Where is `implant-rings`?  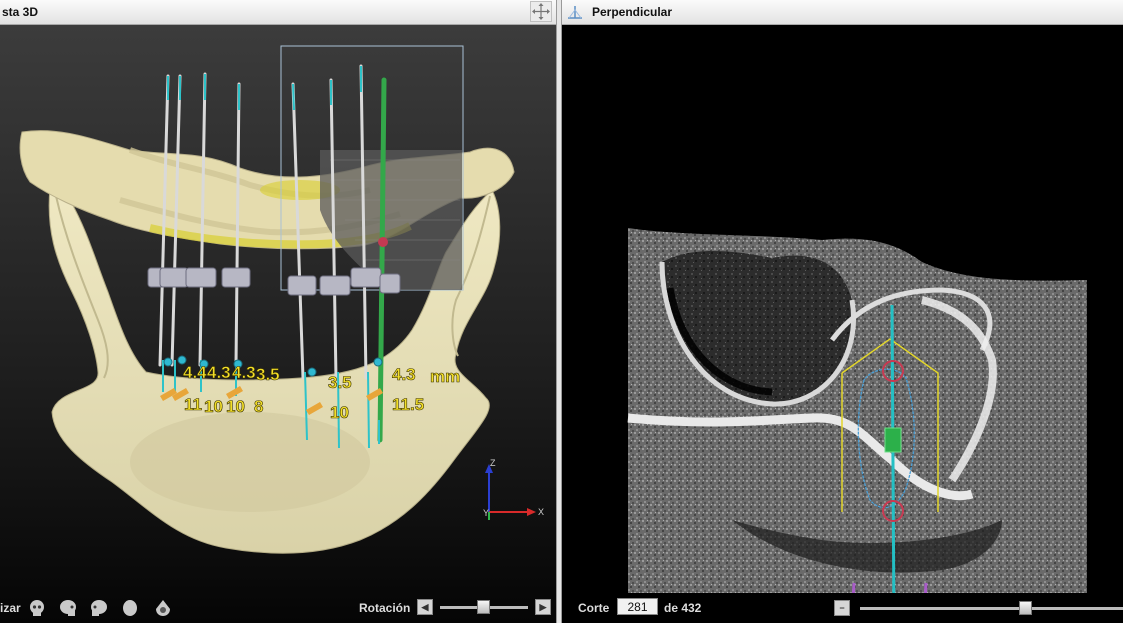 implant-rings is located at coordinates (274, 281).